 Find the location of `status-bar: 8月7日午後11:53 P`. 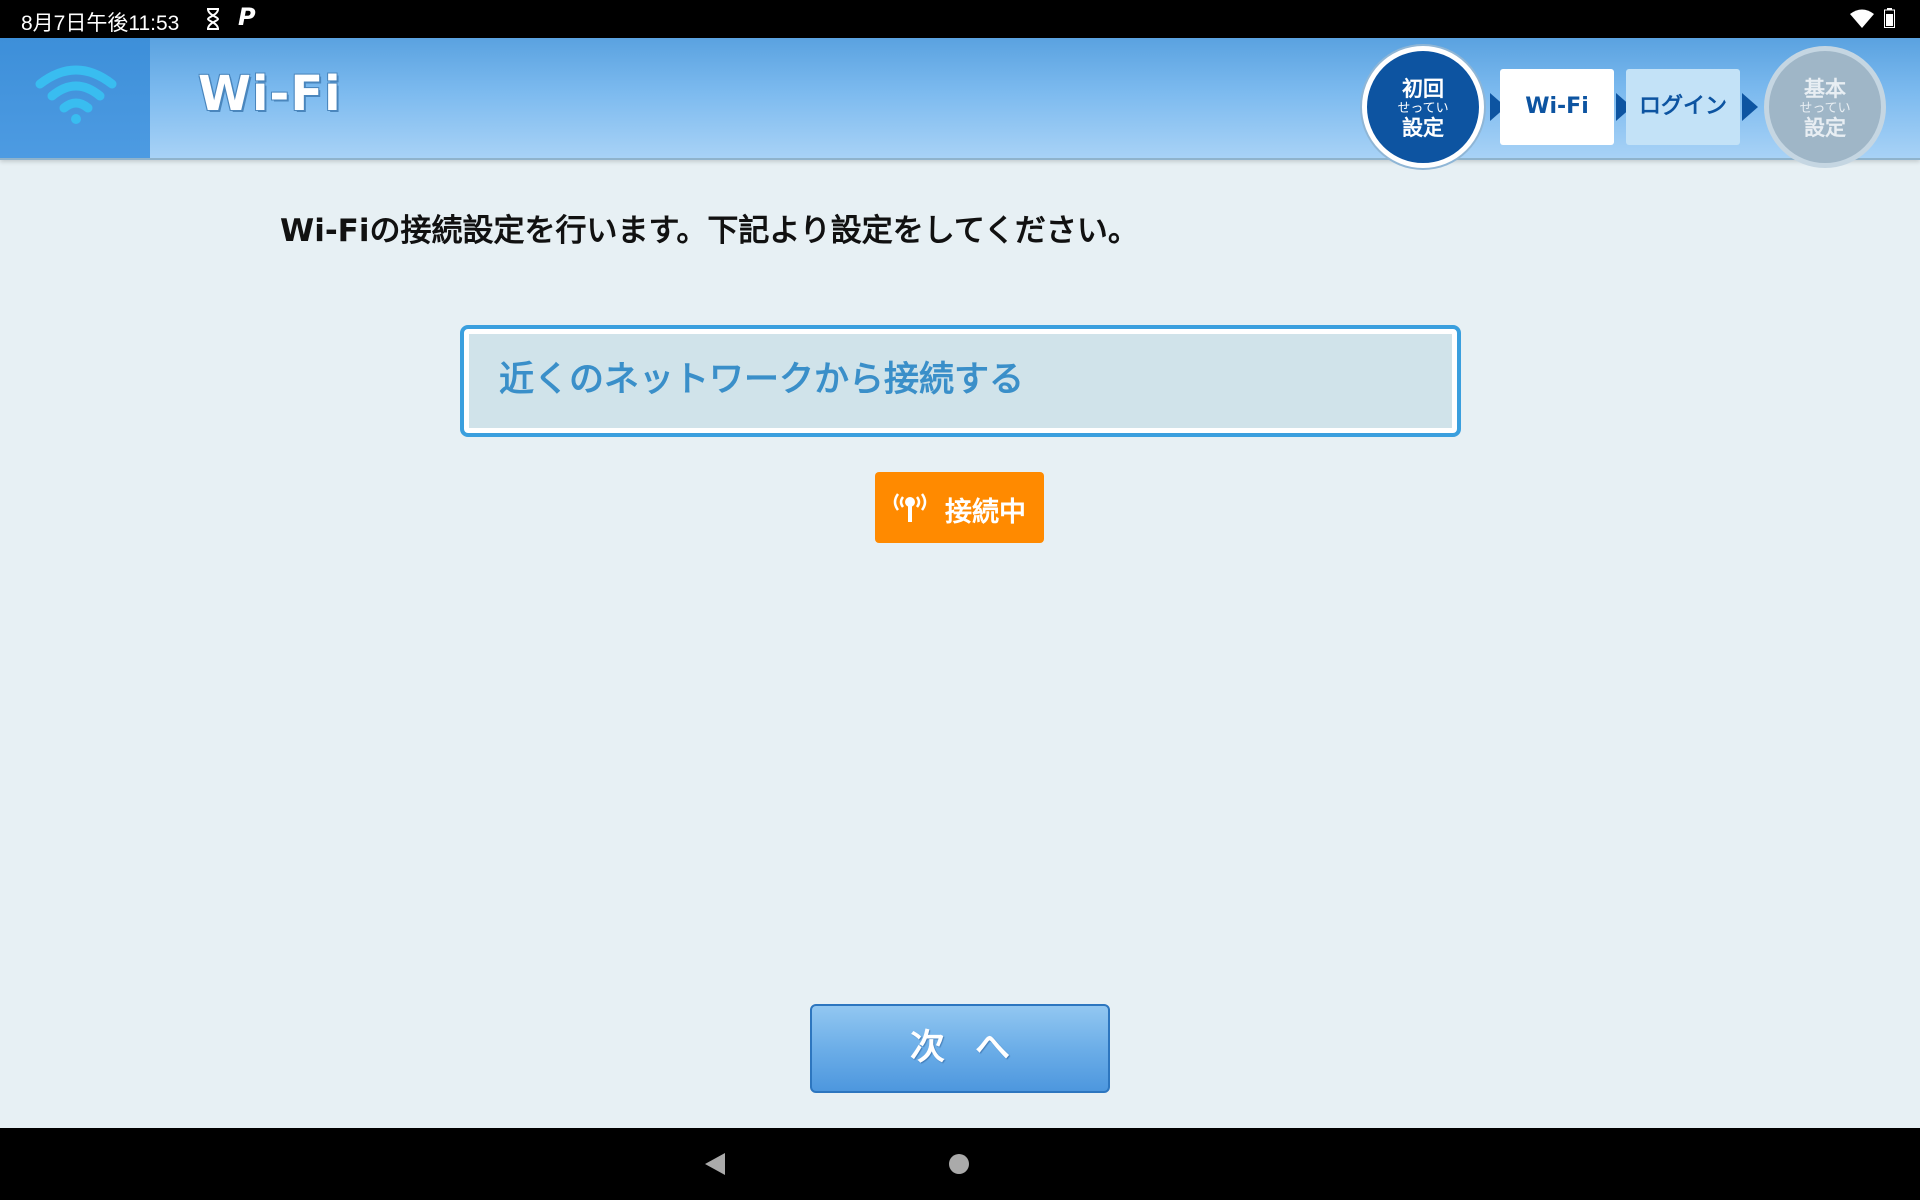

status-bar: 8月7日午後11:53 P is located at coordinates (960, 19).